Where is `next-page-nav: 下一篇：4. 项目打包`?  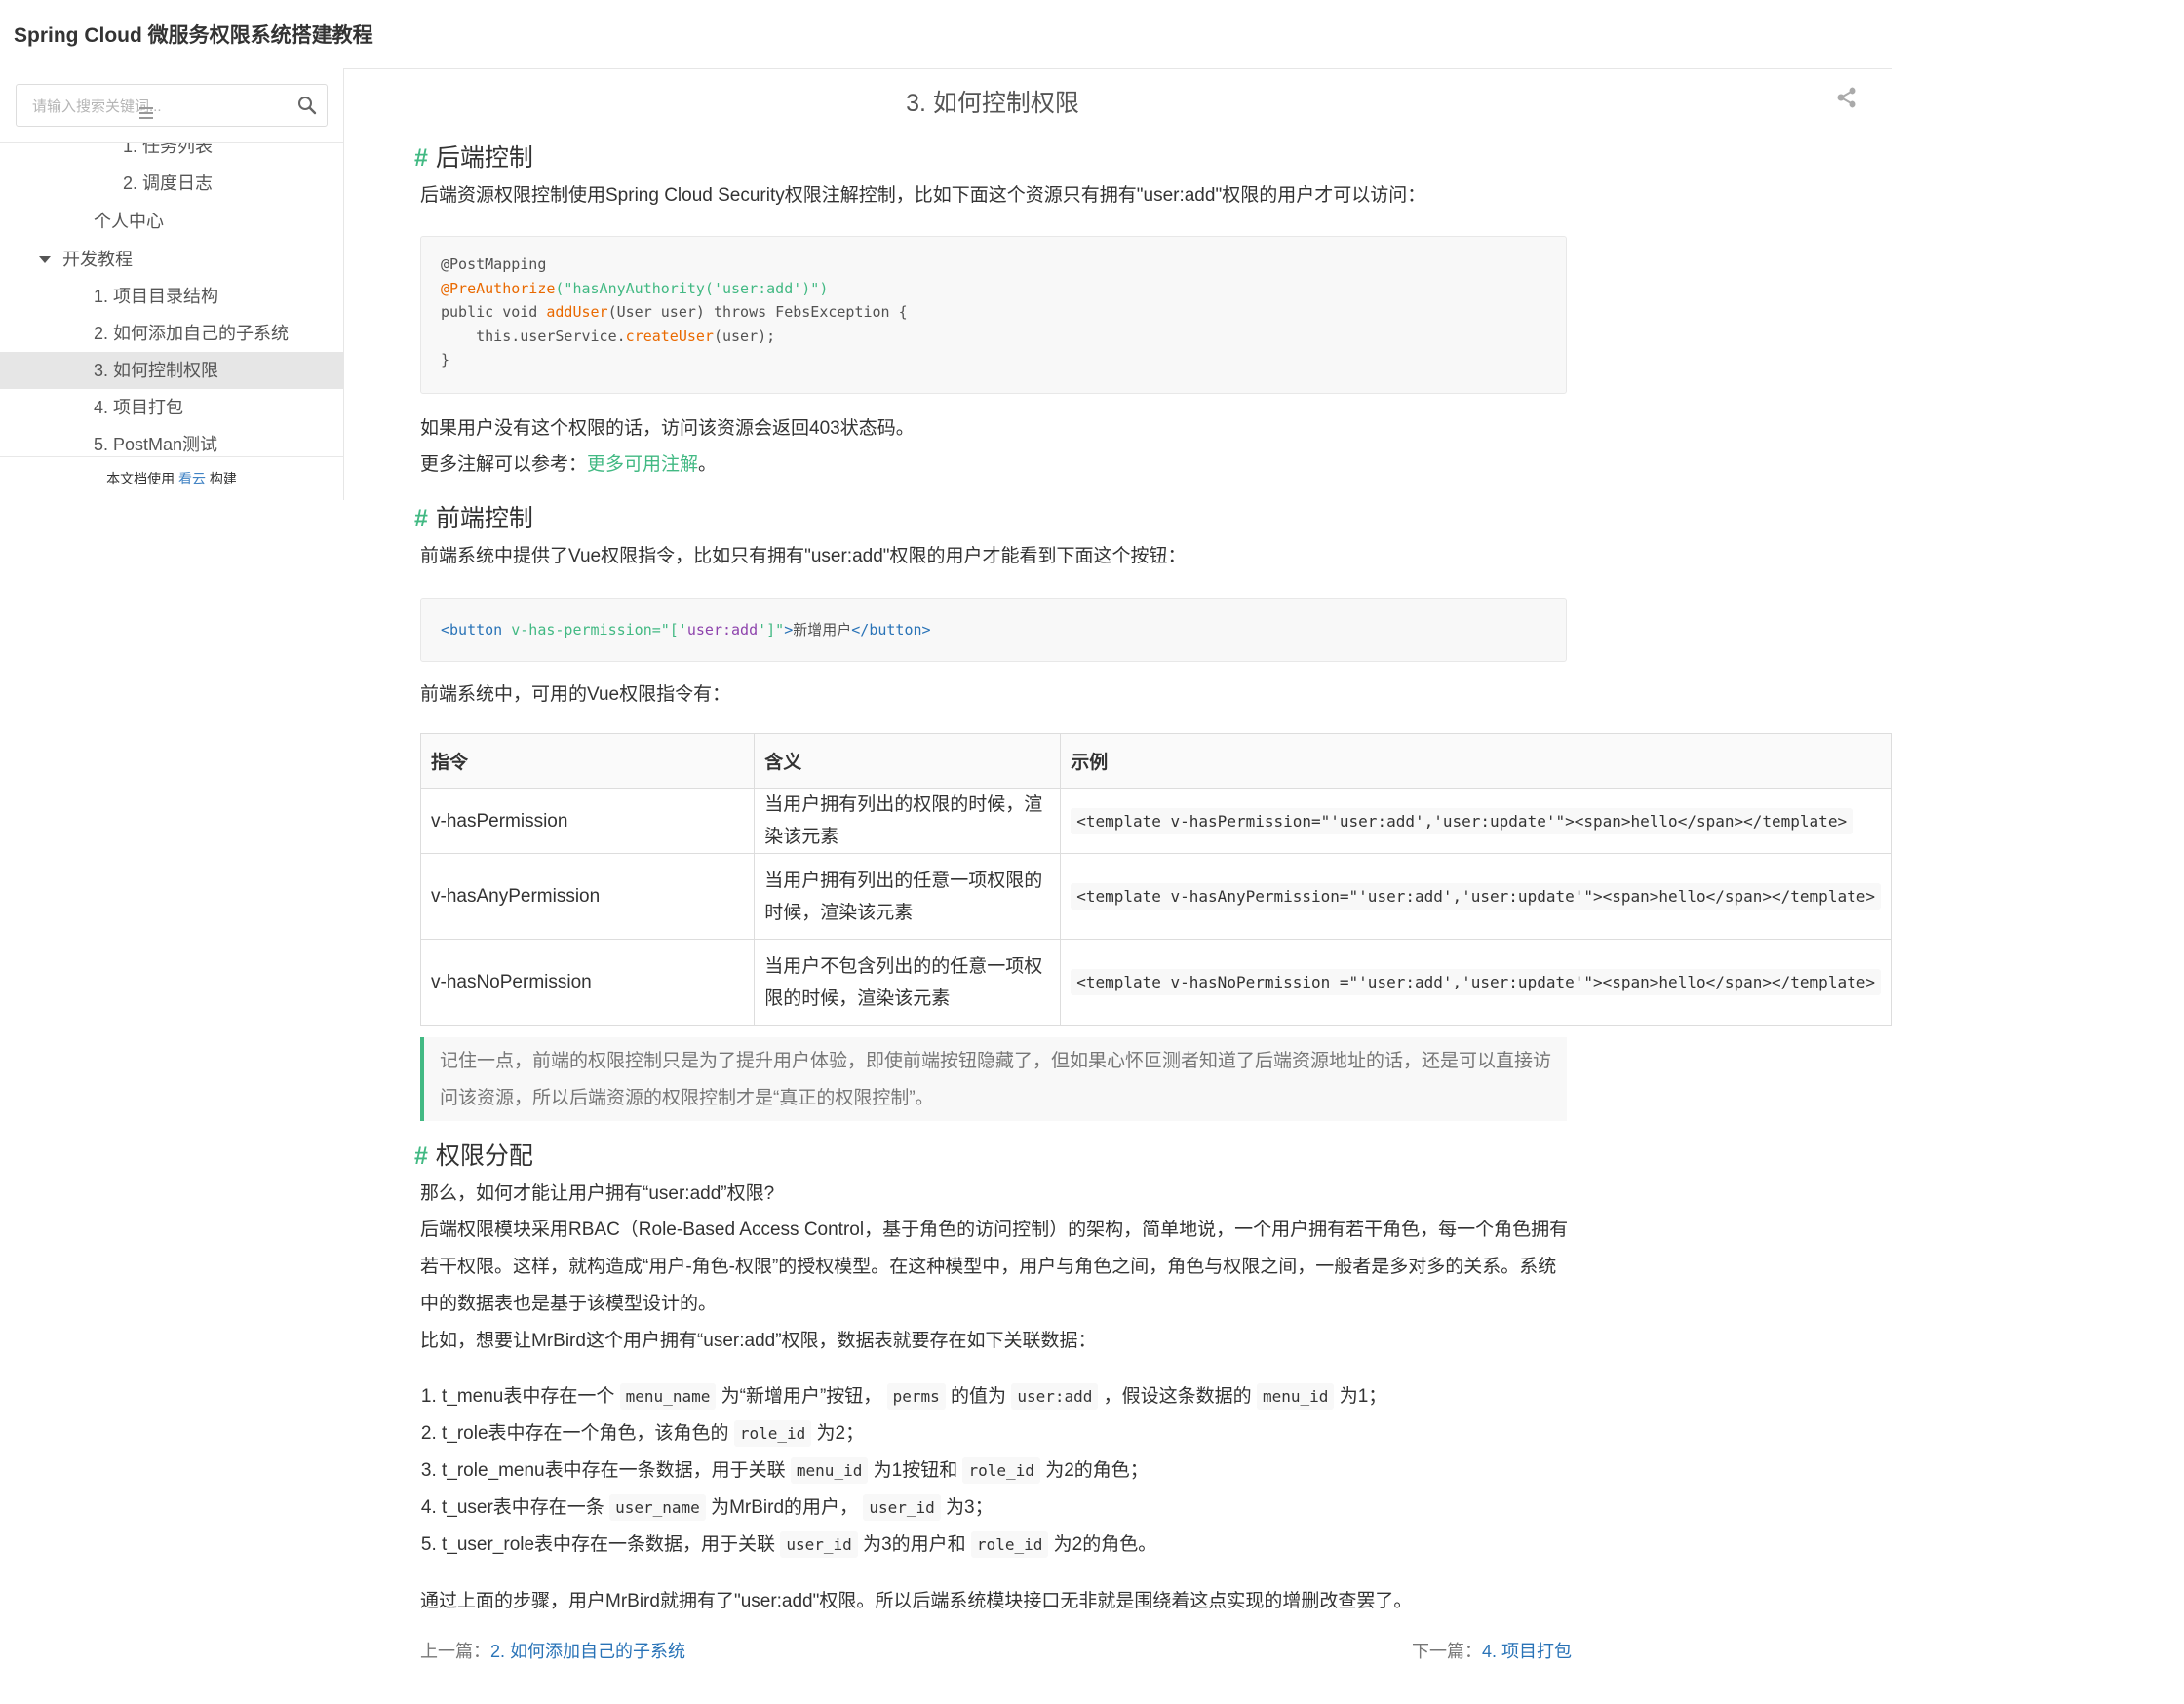 next-page-nav: 下一篇：4. 项目打包 is located at coordinates (1492, 1651).